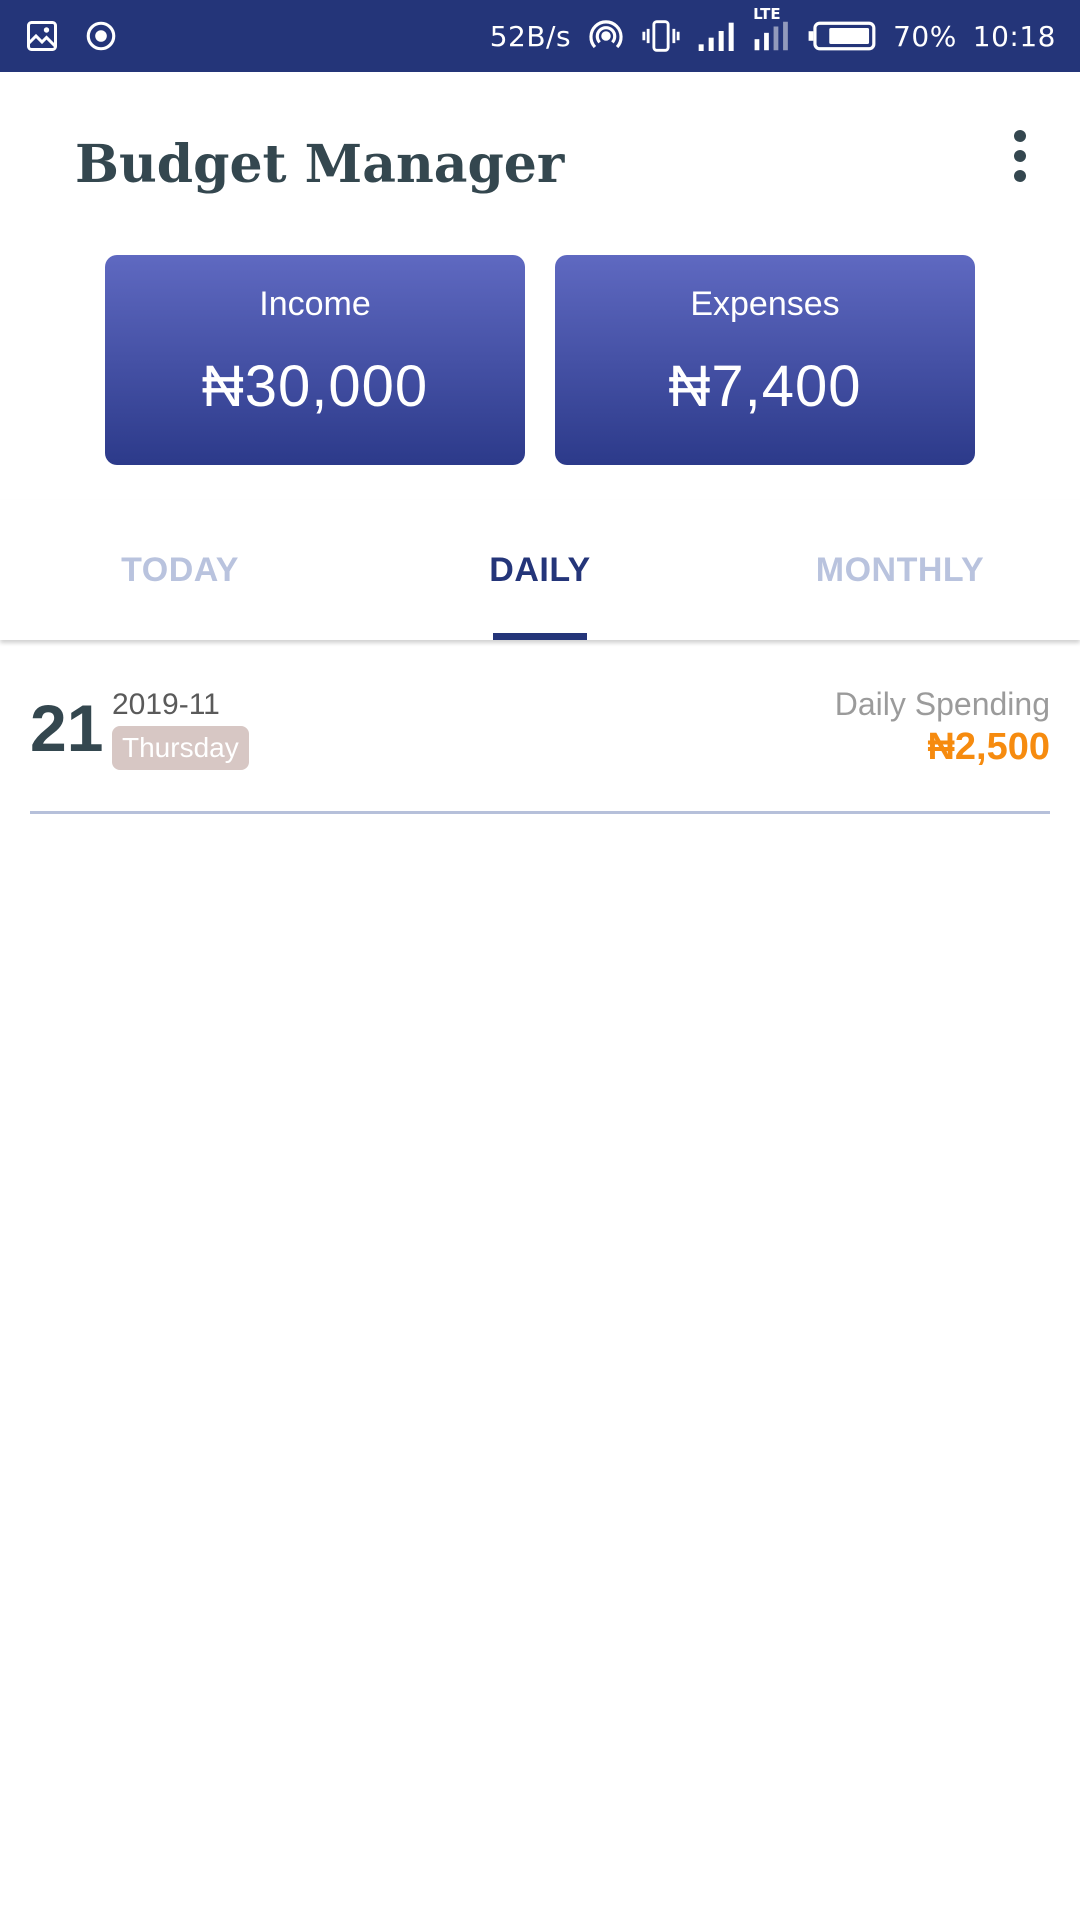  I want to click on lte-signal-icon: LTE, so click(772, 29).